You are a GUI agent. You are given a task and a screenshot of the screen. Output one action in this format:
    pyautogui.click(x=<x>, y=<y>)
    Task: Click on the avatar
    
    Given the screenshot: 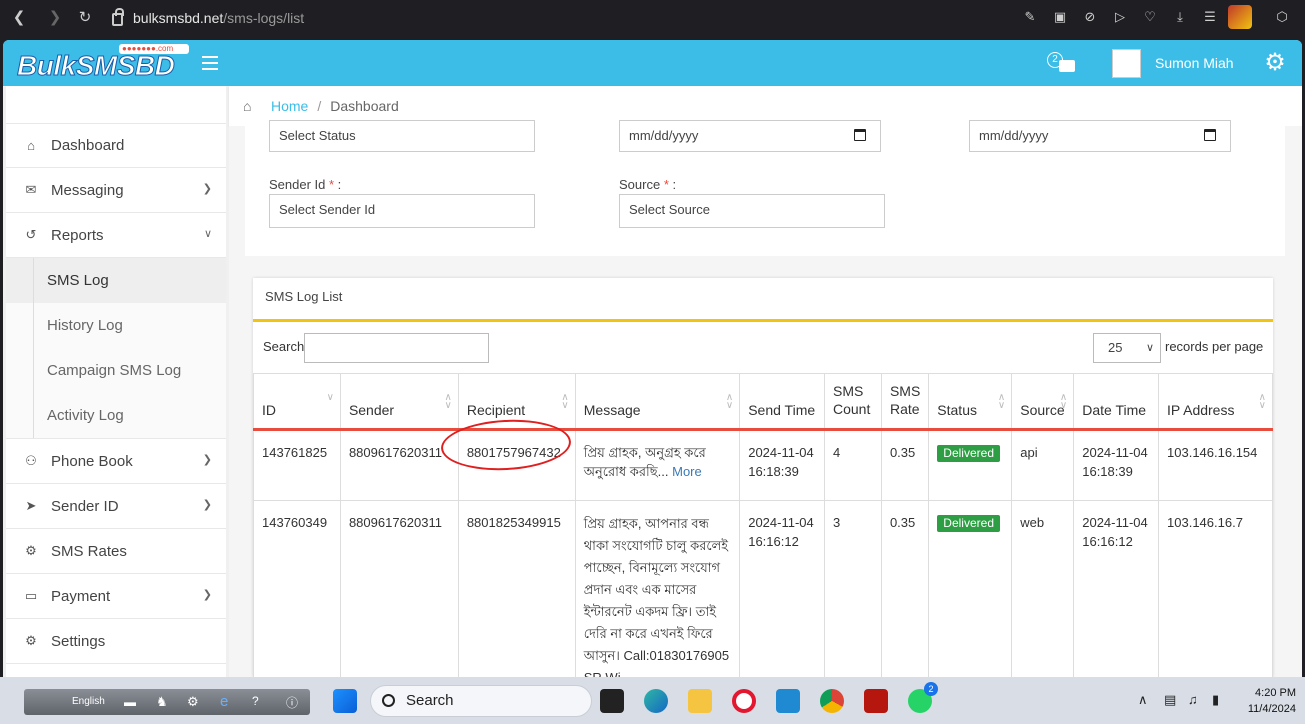 What is the action you would take?
    pyautogui.click(x=1126, y=63)
    